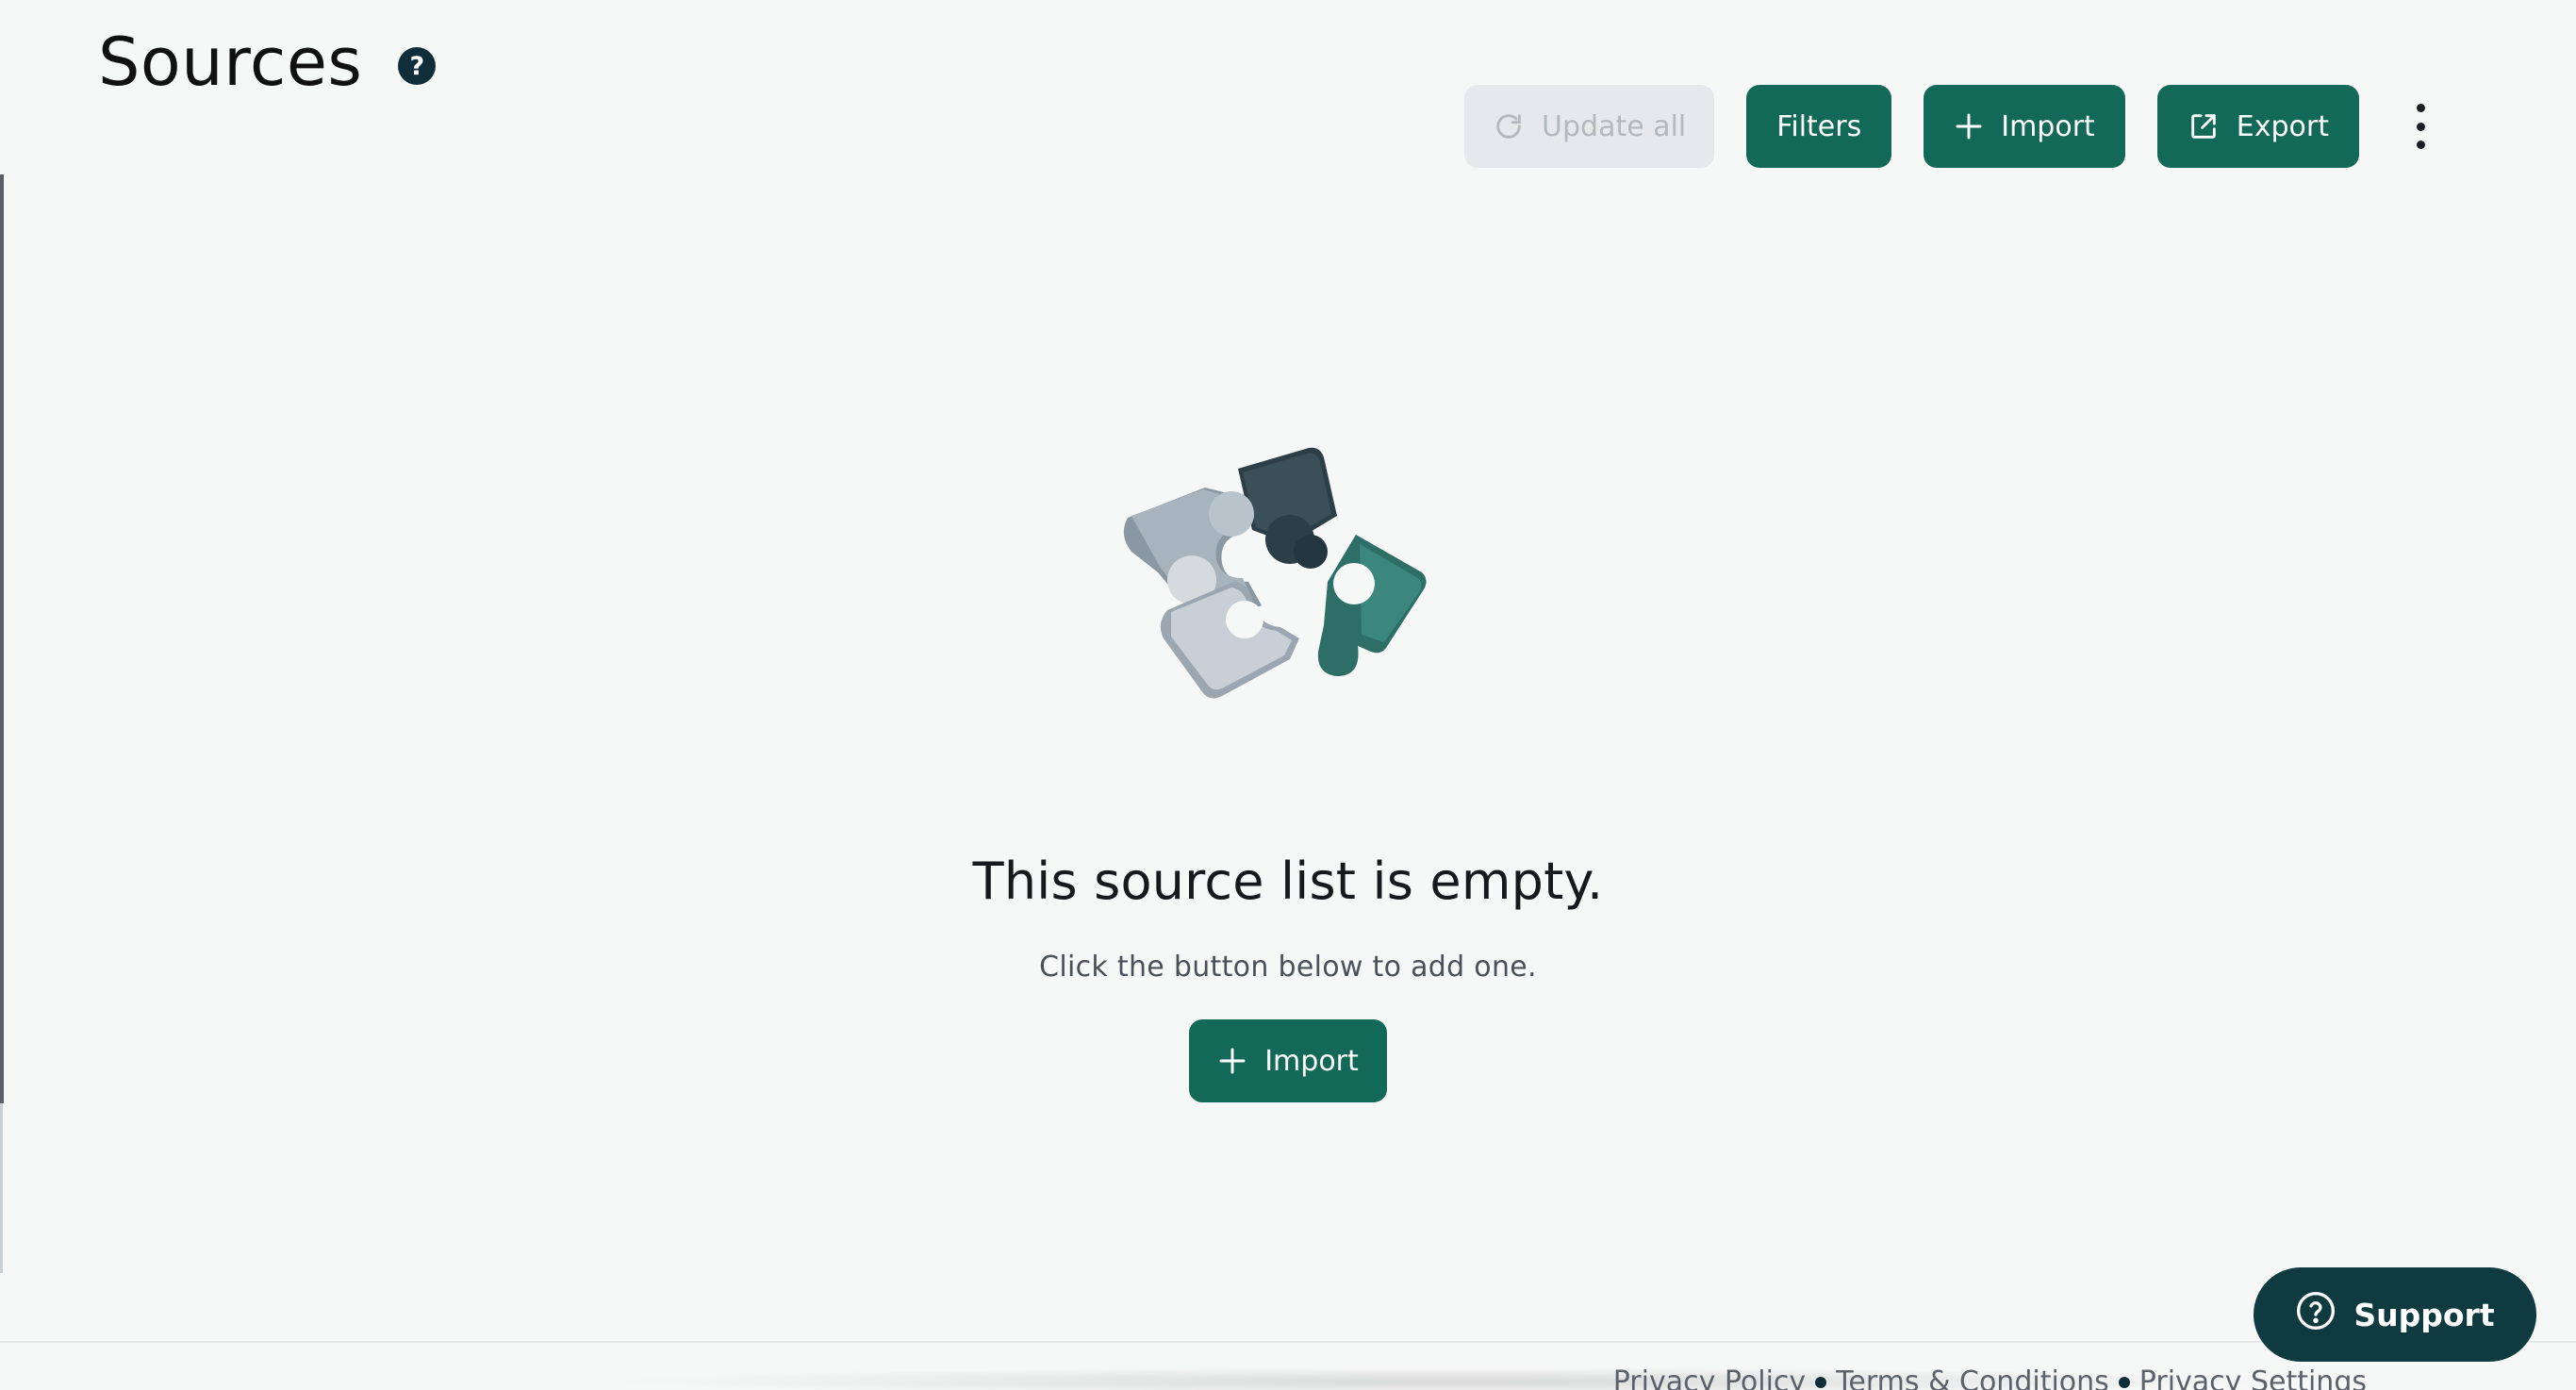  I want to click on filters-label: Filters, so click(1819, 126).